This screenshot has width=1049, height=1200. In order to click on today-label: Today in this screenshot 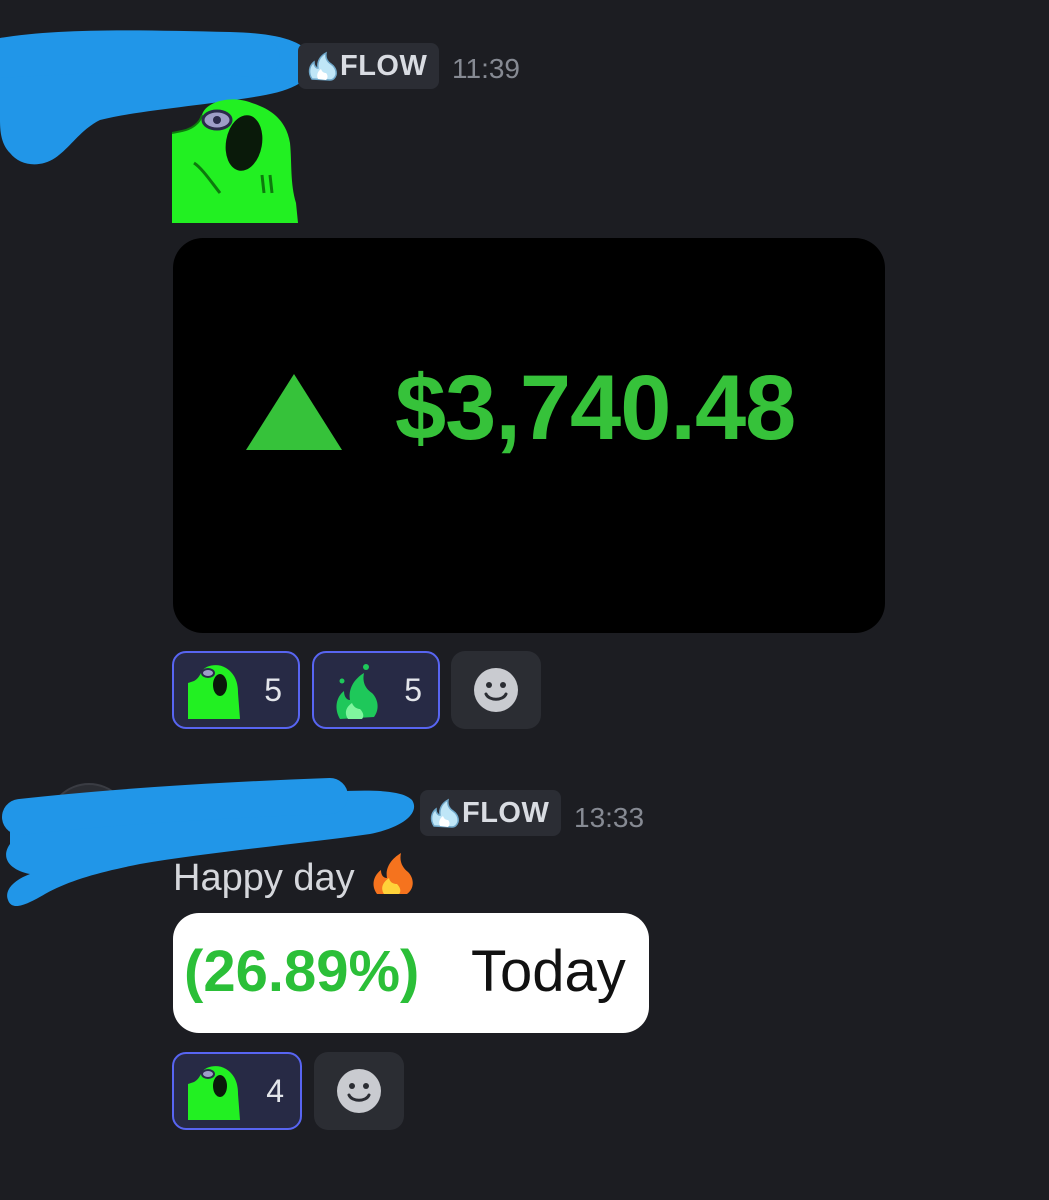, I will do `click(548, 971)`.